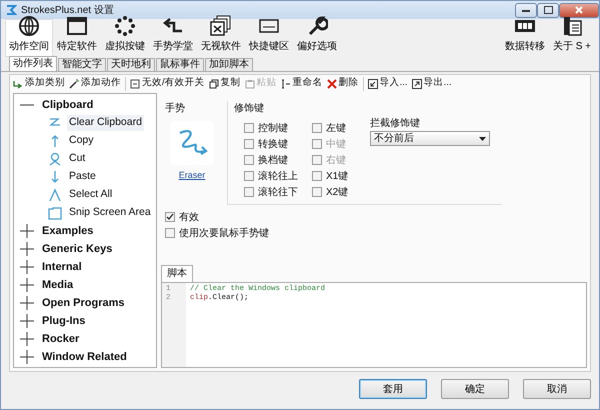  Describe the element at coordinates (64, 321) in the screenshot. I see `tree-category: Plug-Ins` at that location.